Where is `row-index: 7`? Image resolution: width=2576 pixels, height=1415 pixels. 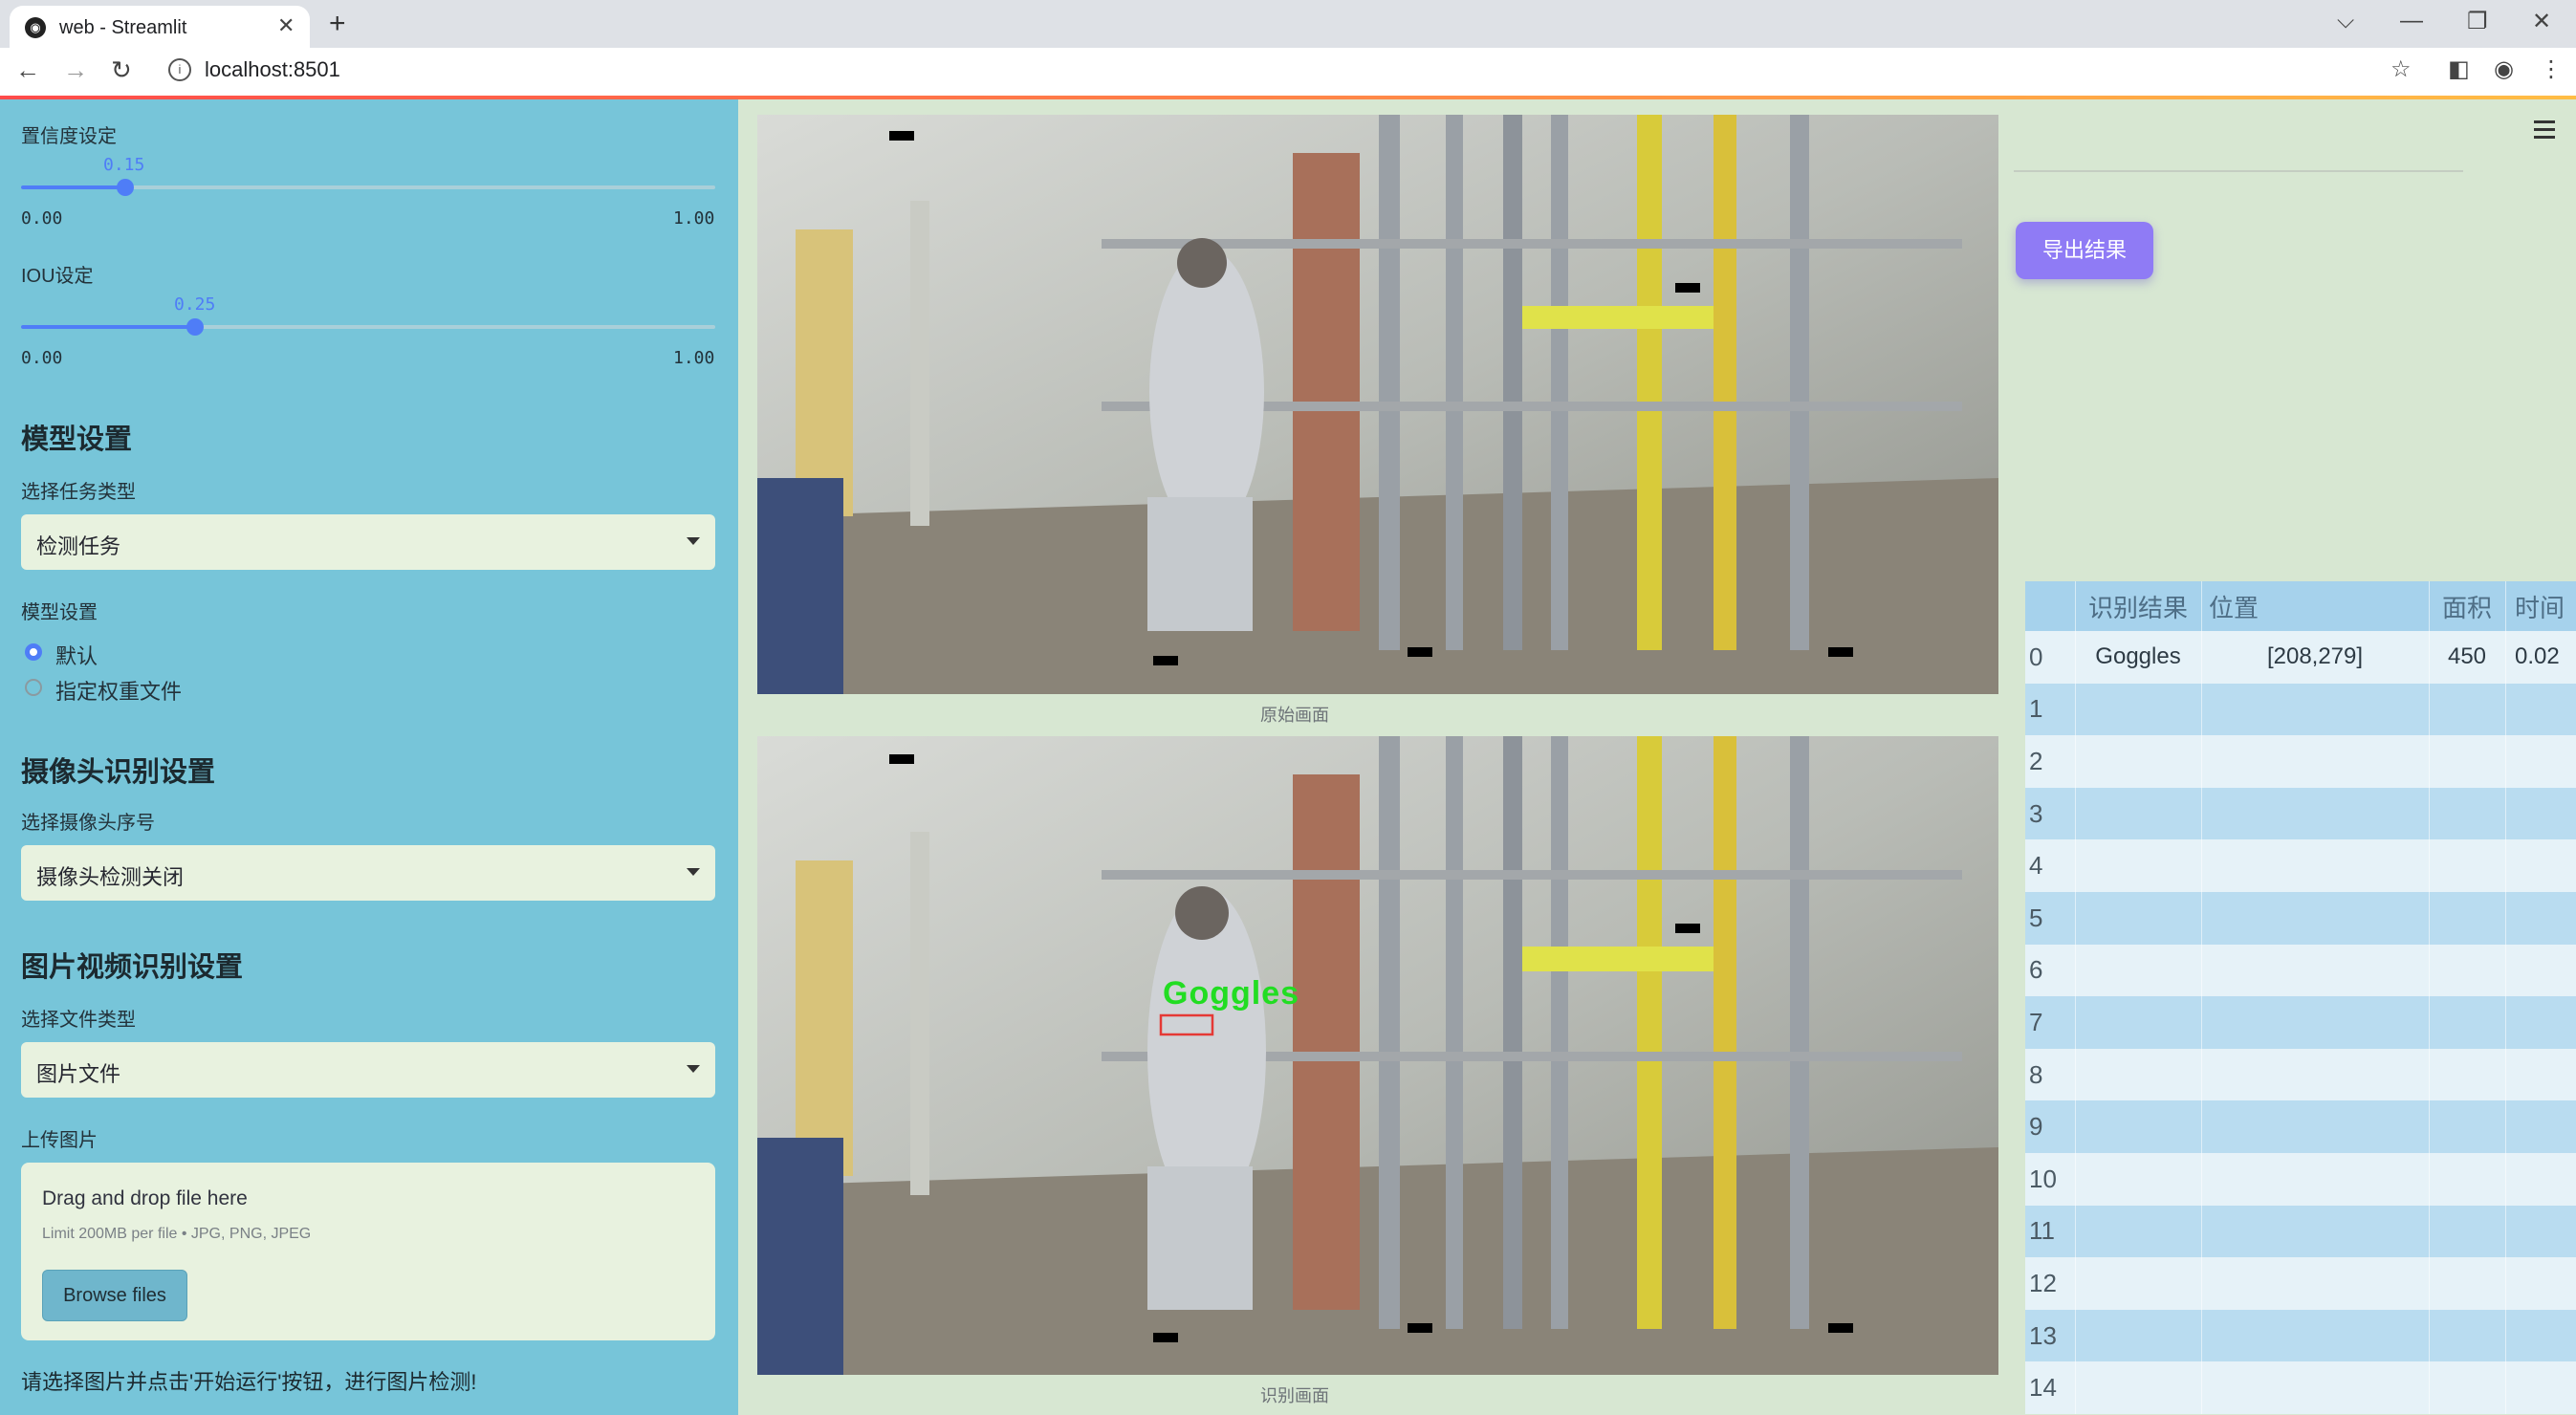
row-index: 7 is located at coordinates (2052, 1022).